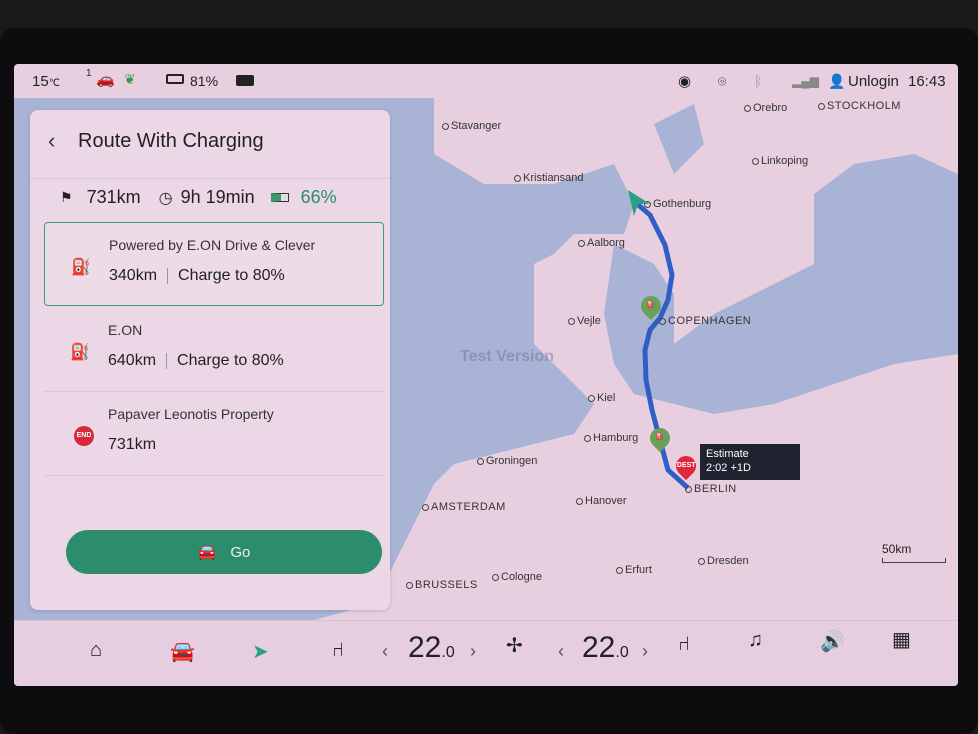 The width and height of the screenshot is (978, 734). Describe the element at coordinates (727, 454) in the screenshot. I see `estimate-label: Estimate` at that location.